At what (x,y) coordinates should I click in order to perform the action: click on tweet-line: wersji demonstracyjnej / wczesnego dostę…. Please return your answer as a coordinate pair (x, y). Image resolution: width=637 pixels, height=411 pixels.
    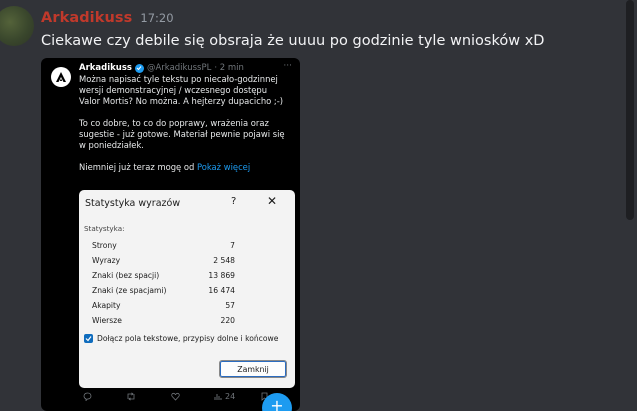
    Looking at the image, I should click on (173, 90).